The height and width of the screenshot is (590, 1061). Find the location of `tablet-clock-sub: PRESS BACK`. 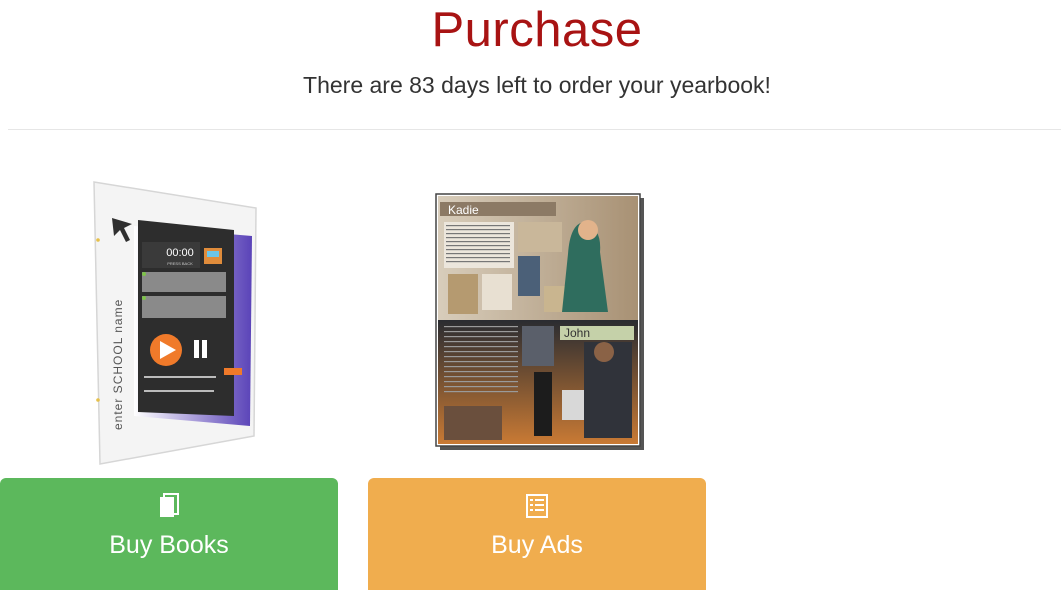

tablet-clock-sub: PRESS BACK is located at coordinates (180, 263).